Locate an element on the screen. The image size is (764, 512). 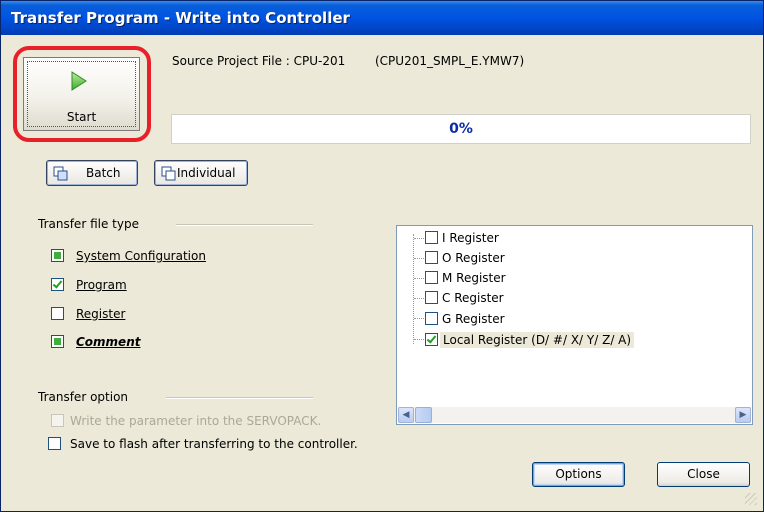
resize-grip is located at coordinates (751, 499).